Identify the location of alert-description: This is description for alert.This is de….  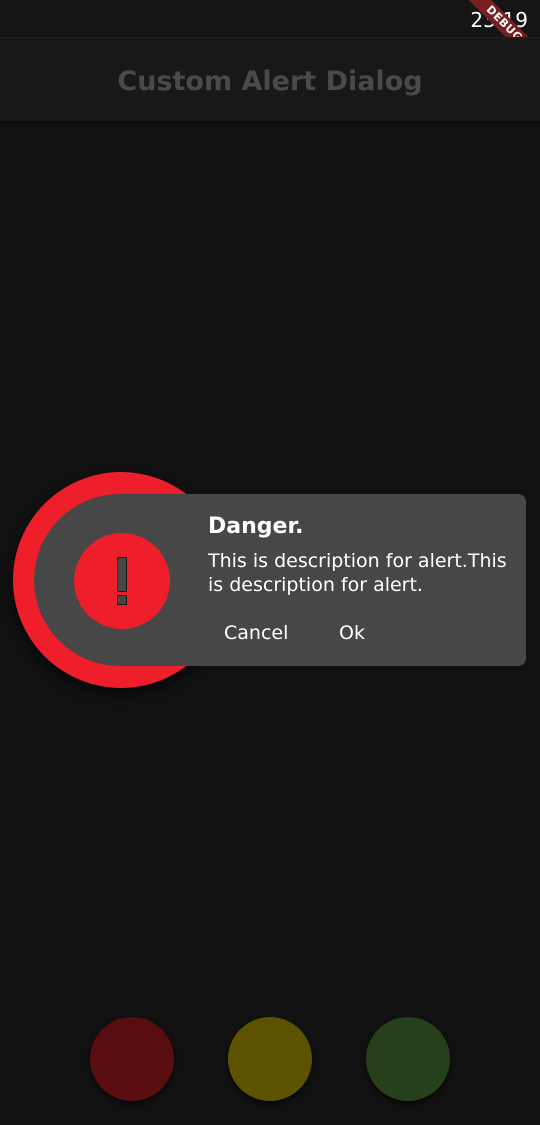
(357, 573).